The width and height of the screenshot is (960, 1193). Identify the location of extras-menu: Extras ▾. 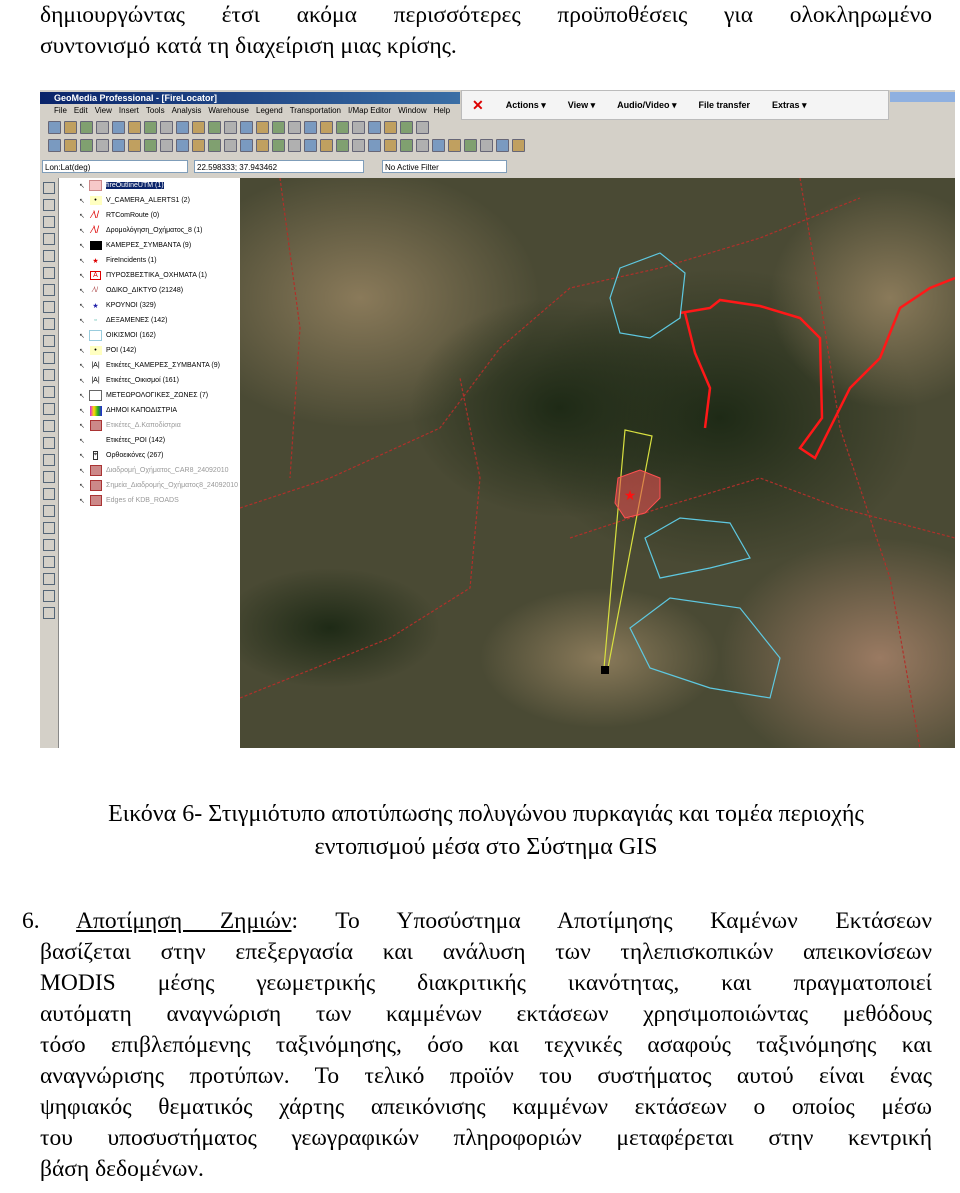
(789, 105).